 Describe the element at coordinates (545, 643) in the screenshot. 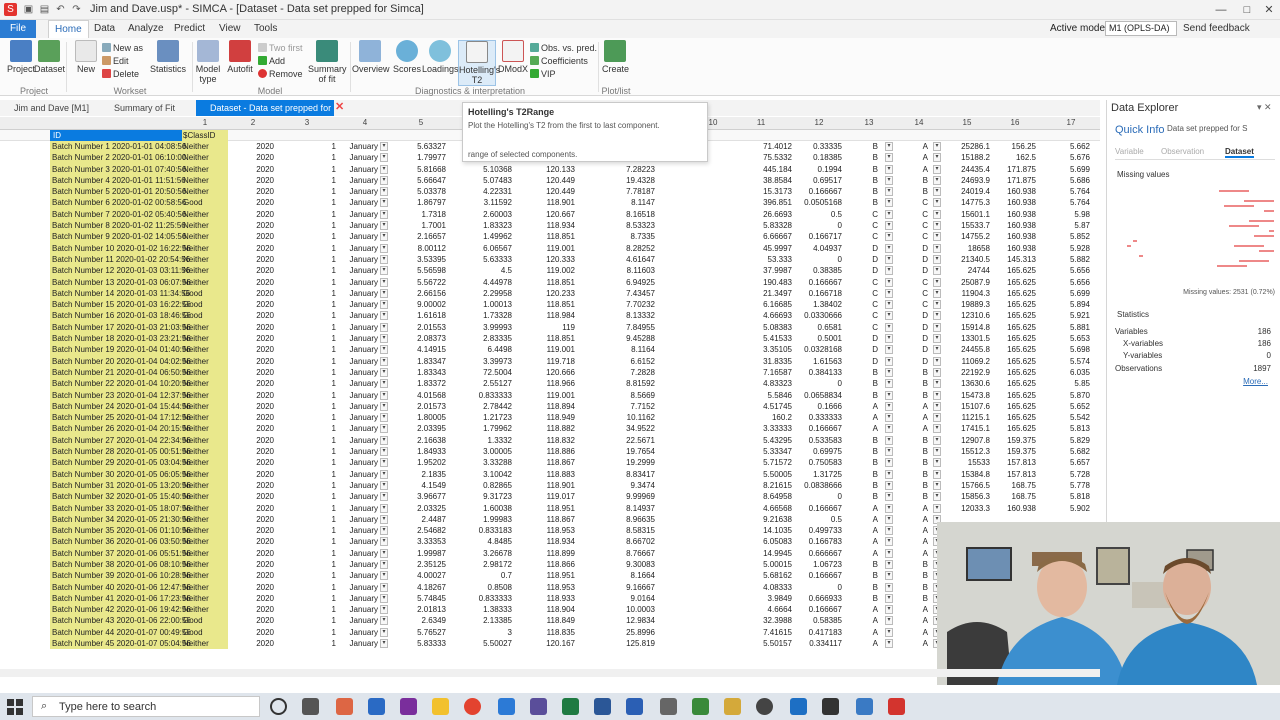

I see `table-cell: 120.167` at that location.